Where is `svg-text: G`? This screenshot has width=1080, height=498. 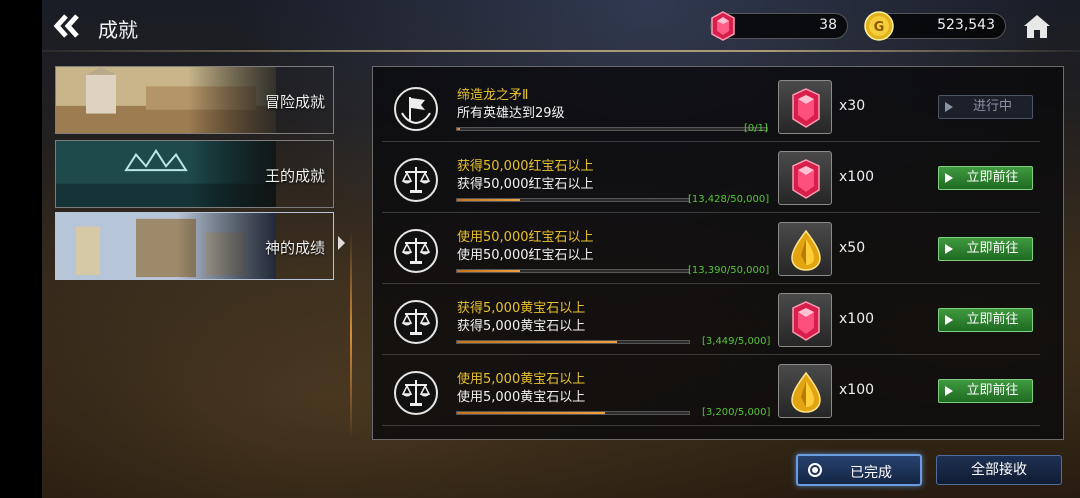
svg-text: G is located at coordinates (879, 27).